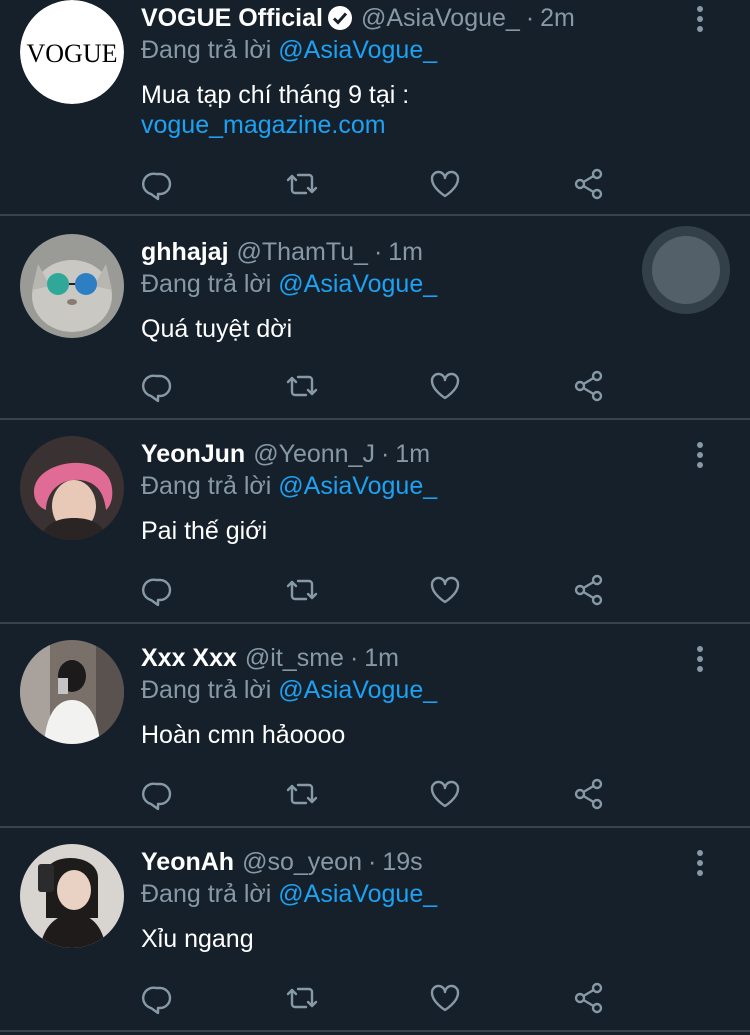 The width and height of the screenshot is (750, 1035). Describe the element at coordinates (275, 125) in the screenshot. I see `tweet-link: vogue_magazine.com` at that location.